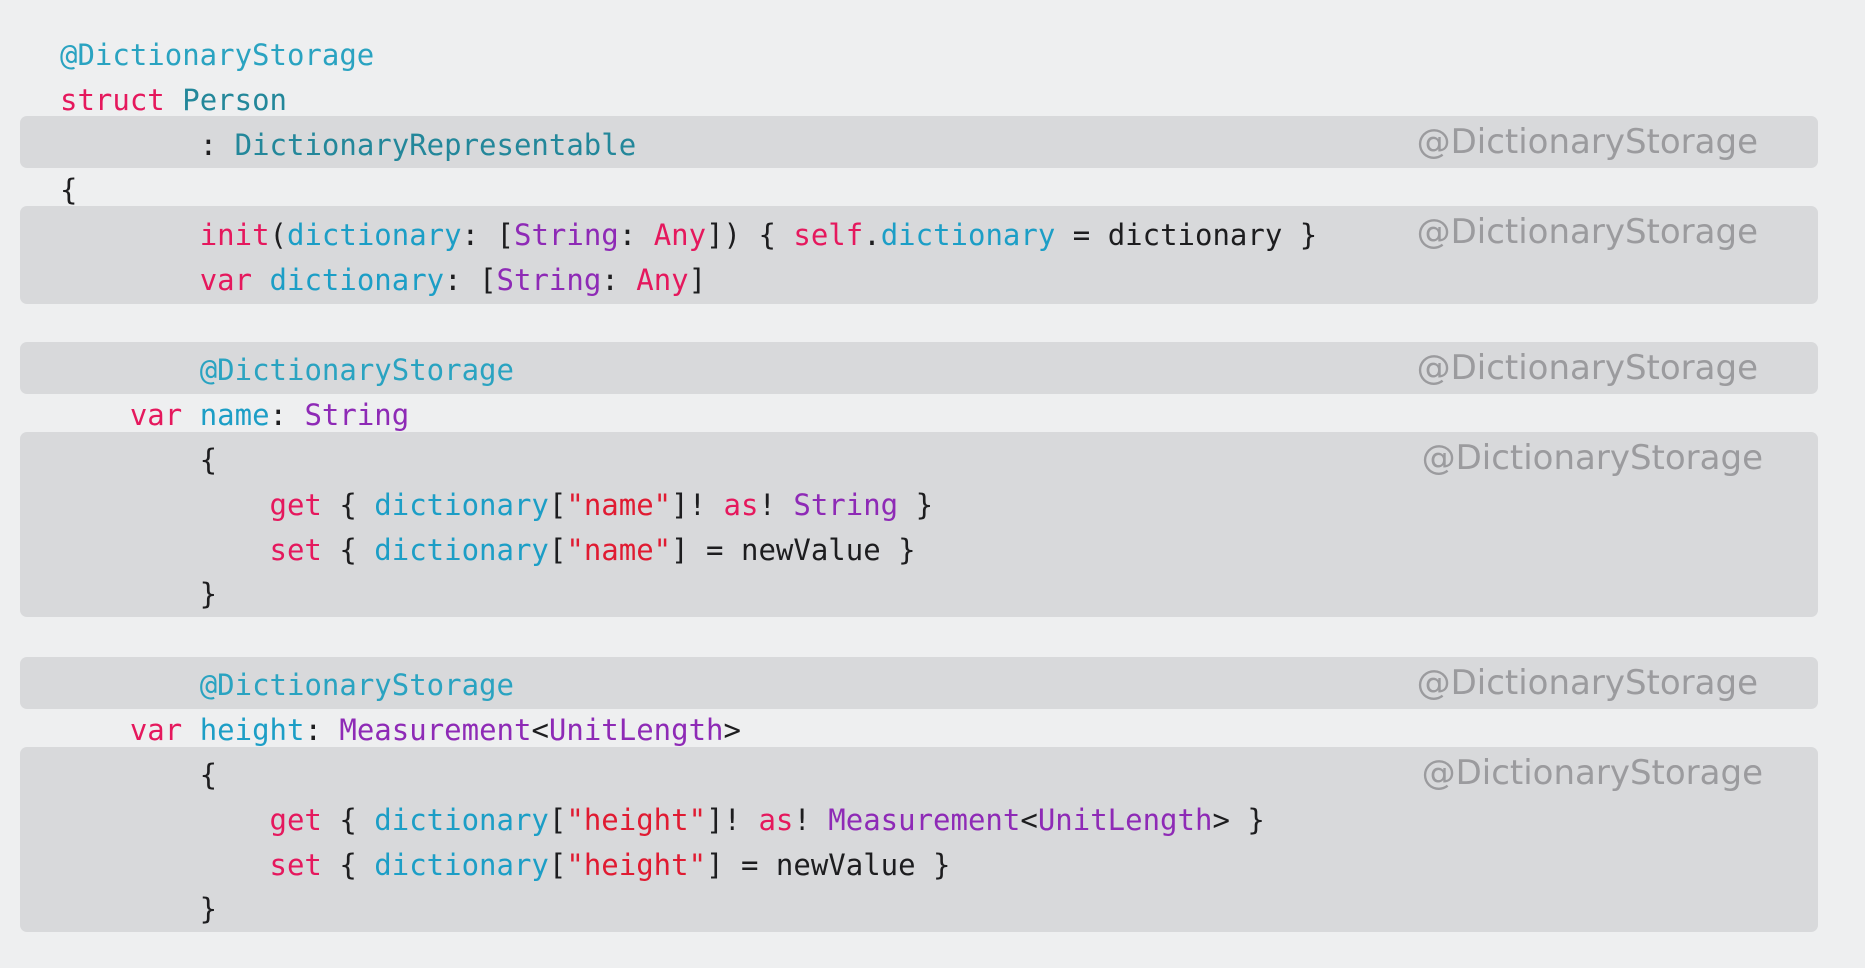 The height and width of the screenshot is (968, 1865). I want to click on plain-token: > }, so click(1238, 820).